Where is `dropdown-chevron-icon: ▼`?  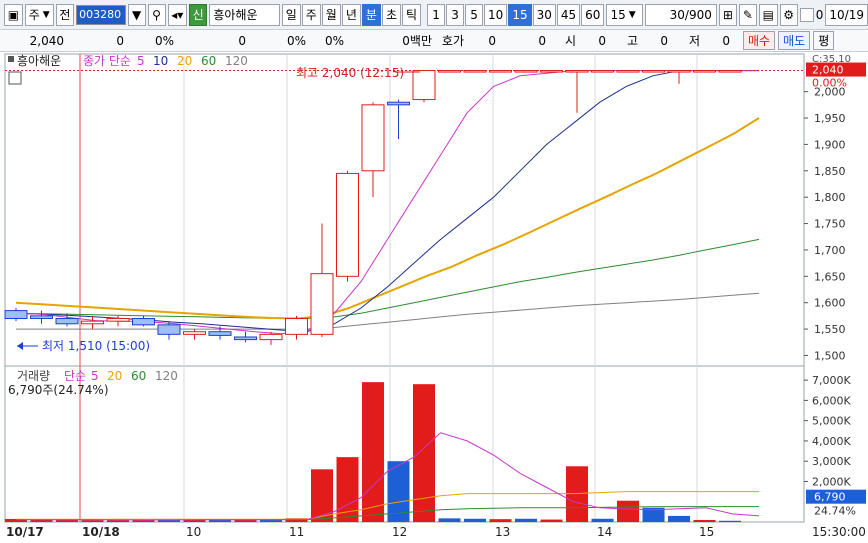
dropdown-chevron-icon: ▼ is located at coordinates (136, 14).